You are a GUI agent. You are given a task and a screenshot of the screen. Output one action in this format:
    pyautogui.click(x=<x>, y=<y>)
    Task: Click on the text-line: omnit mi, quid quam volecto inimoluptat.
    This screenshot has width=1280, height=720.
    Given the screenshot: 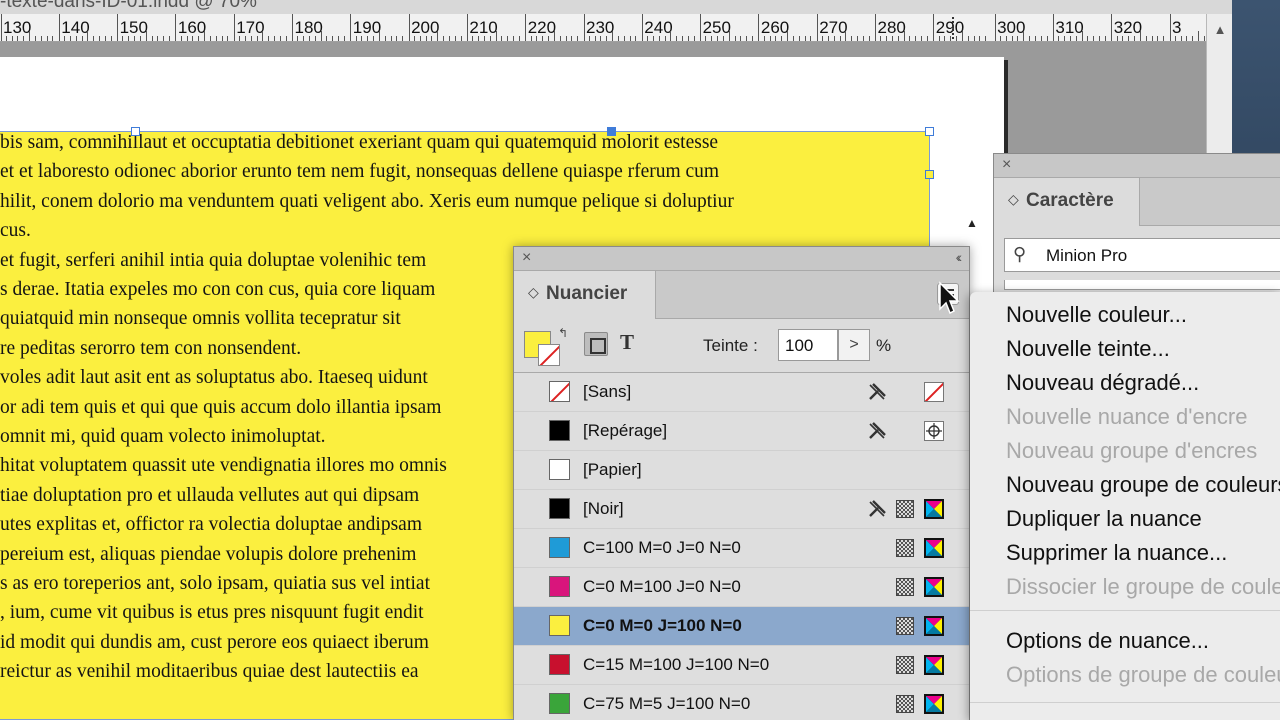 What is the action you would take?
    pyautogui.click(x=163, y=436)
    